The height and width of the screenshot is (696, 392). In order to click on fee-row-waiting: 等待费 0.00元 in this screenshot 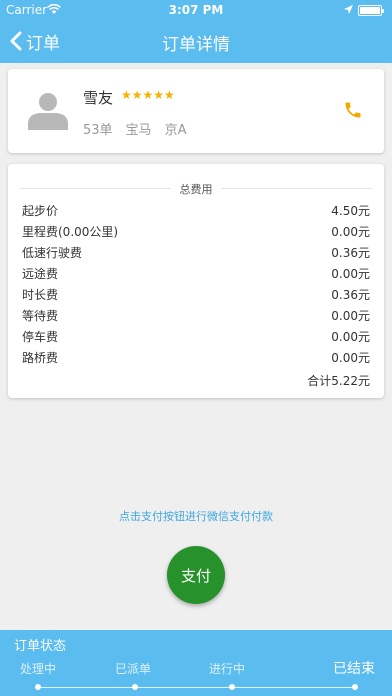, I will do `click(196, 315)`.